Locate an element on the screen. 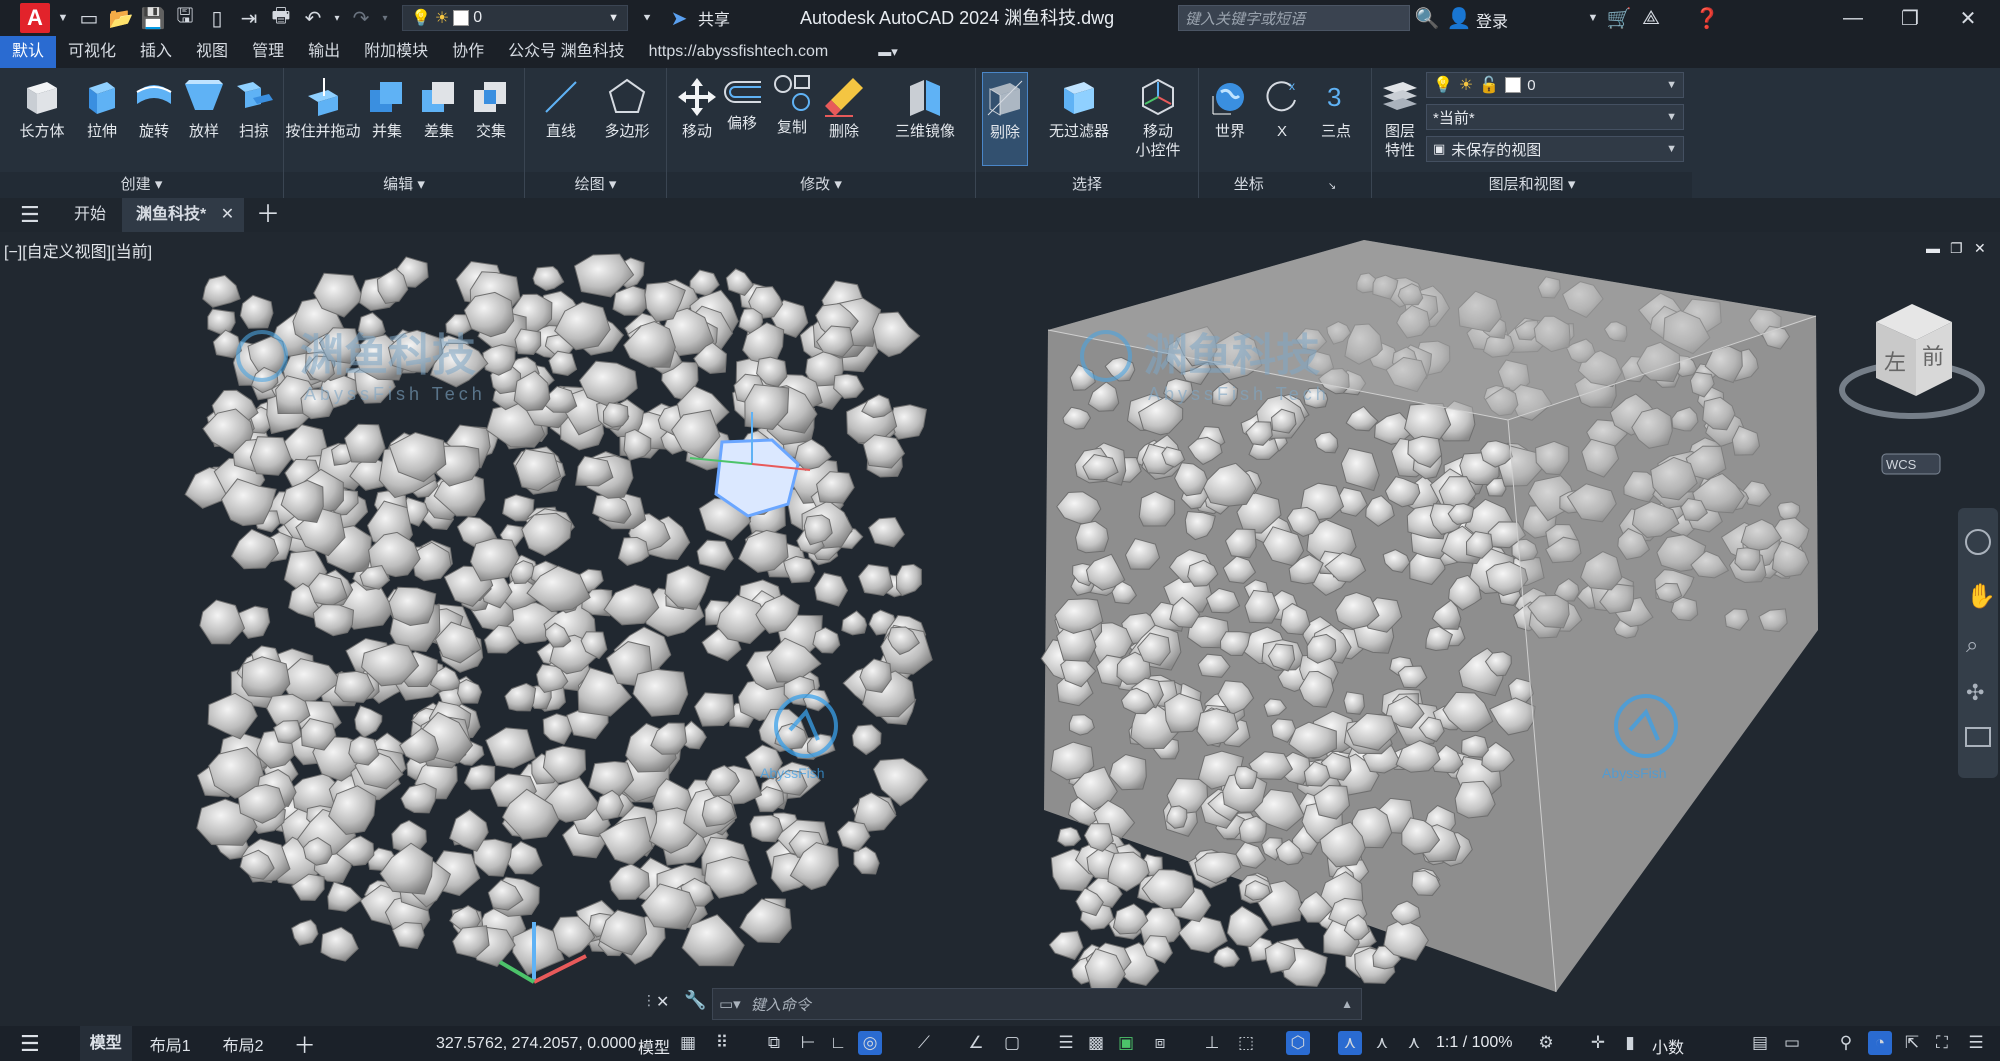 The image size is (2000, 1061). polar-tracking-icon: ◎ is located at coordinates (870, 1043).